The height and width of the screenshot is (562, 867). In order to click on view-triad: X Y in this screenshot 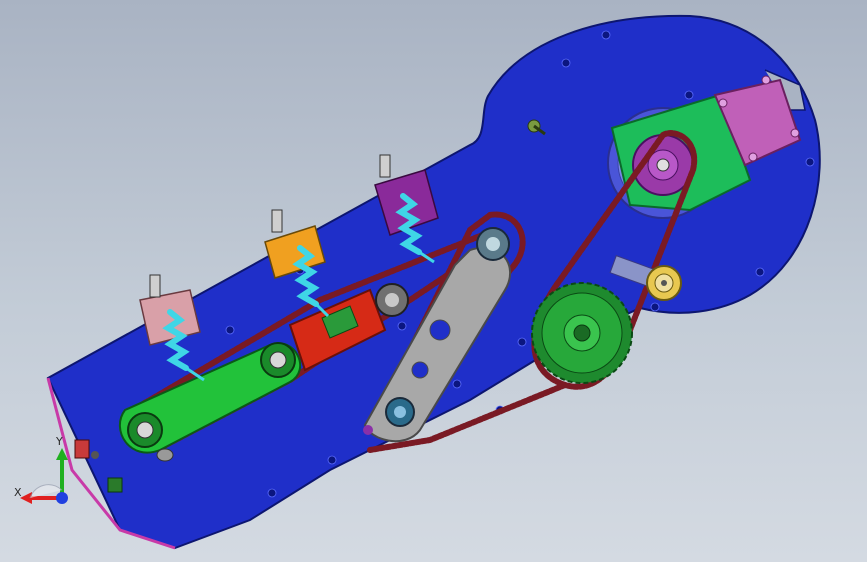, I will do `click(45, 475)`.